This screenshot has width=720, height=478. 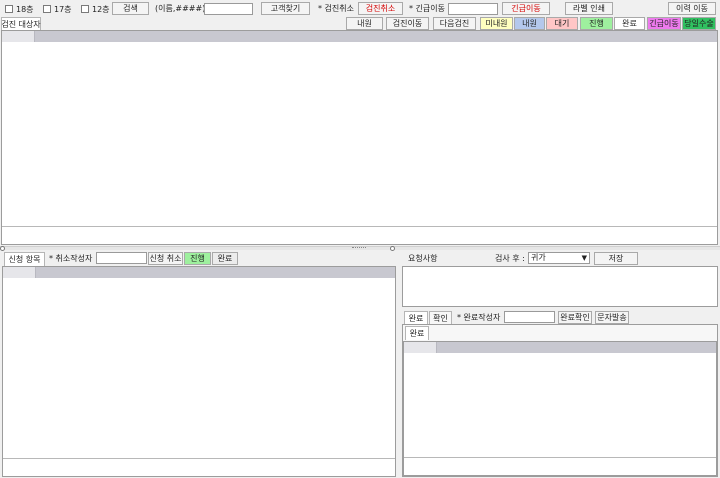 What do you see at coordinates (336, 8) in the screenshot?
I see `cancel-section-label: * 검진취소` at bounding box center [336, 8].